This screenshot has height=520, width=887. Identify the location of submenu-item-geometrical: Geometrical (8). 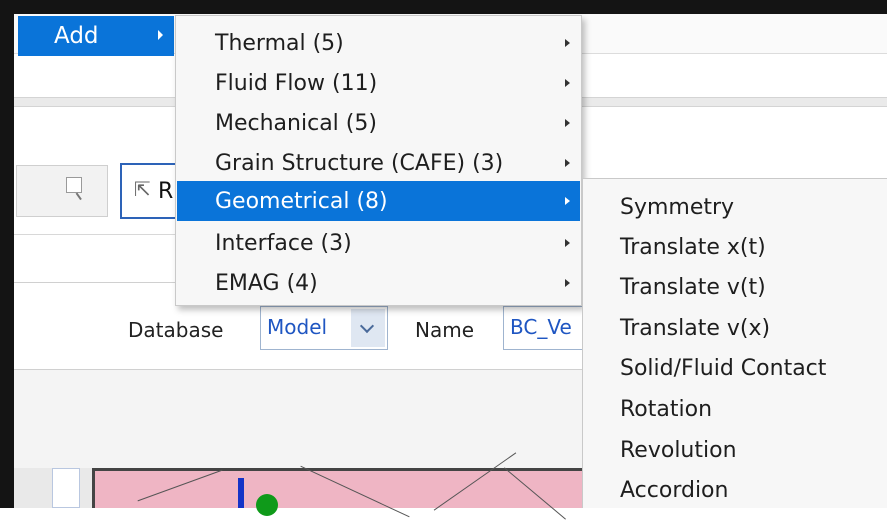
(378, 201).